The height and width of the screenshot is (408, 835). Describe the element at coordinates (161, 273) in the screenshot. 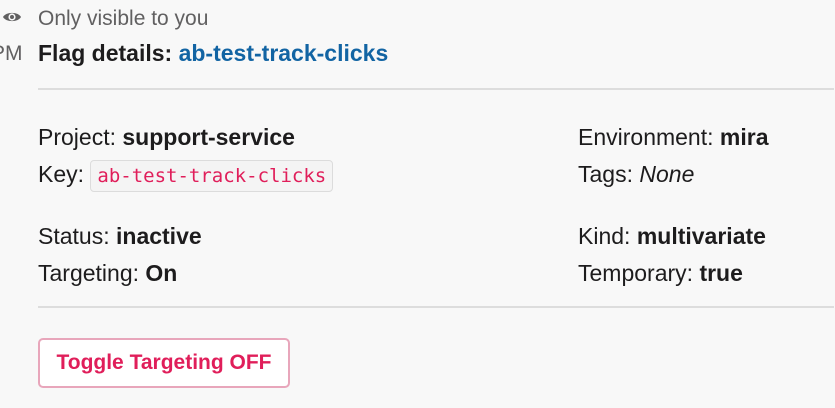

I see `targeting-value: On` at that location.